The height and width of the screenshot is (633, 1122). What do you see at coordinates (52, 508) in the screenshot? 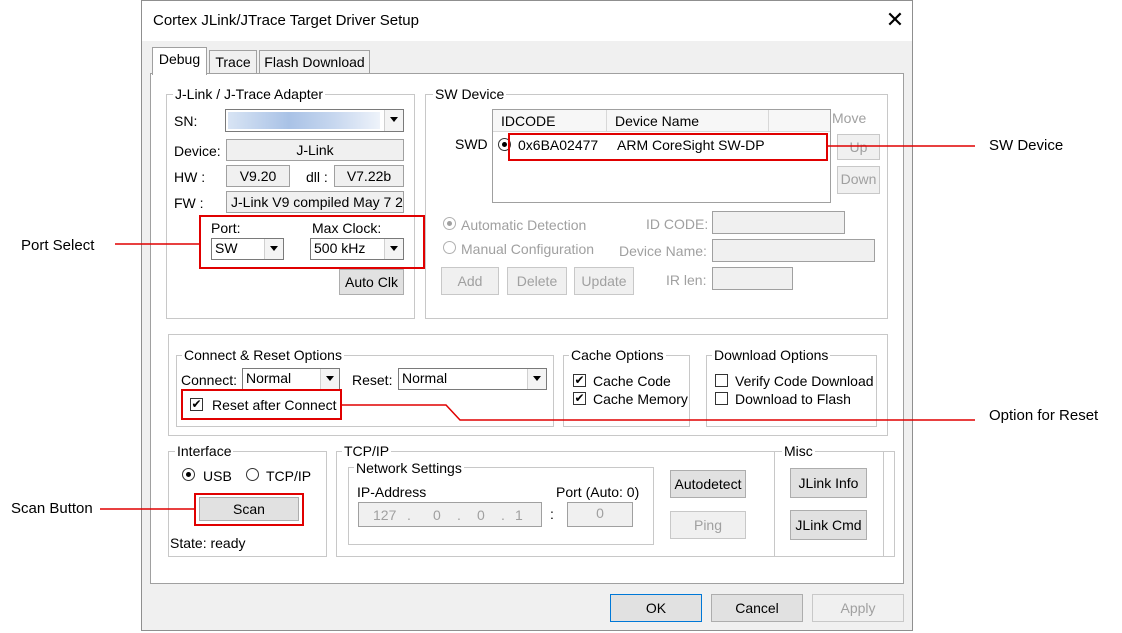
I see `scan-button-annotation: Scan Button` at bounding box center [52, 508].